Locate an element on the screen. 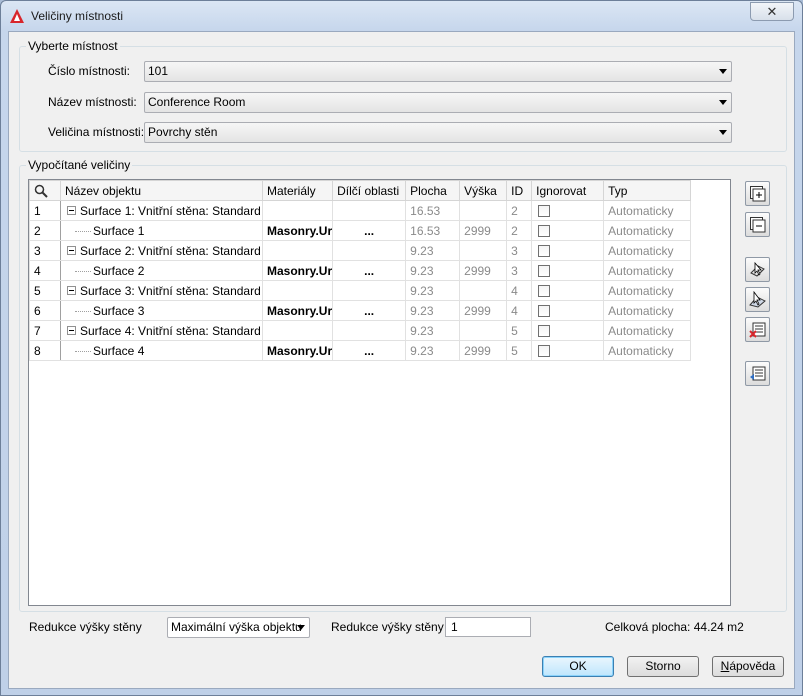  import-rows-button is located at coordinates (757, 373).